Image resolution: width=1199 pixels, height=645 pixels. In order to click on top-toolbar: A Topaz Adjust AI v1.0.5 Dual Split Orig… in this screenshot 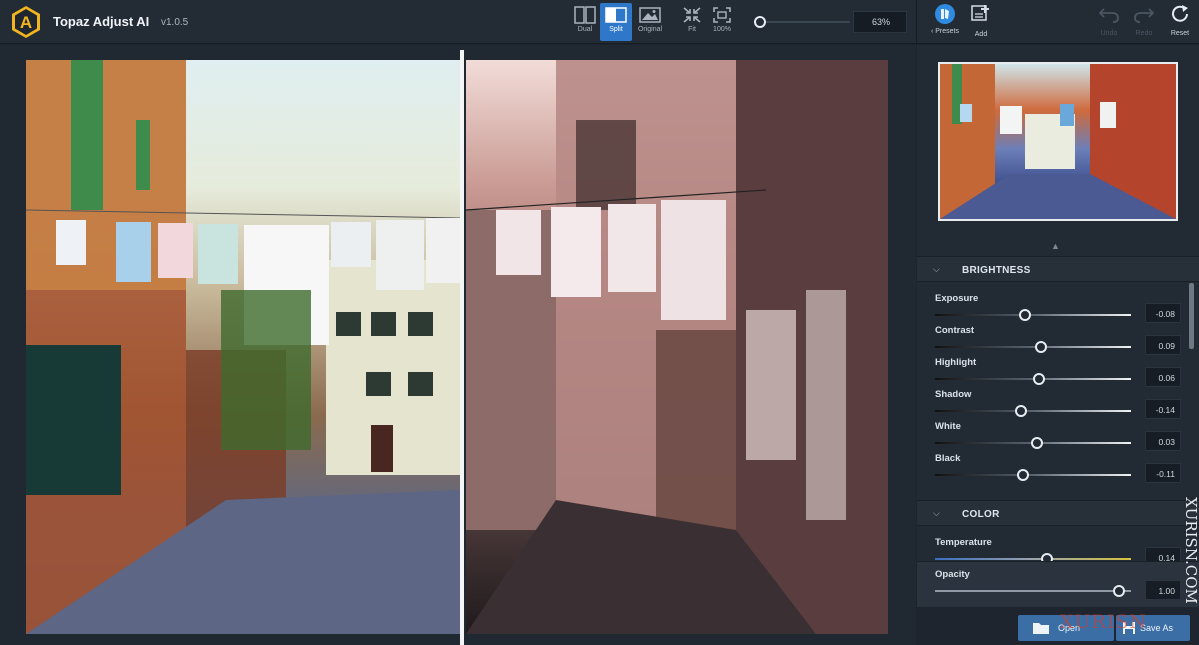, I will do `click(599, 22)`.